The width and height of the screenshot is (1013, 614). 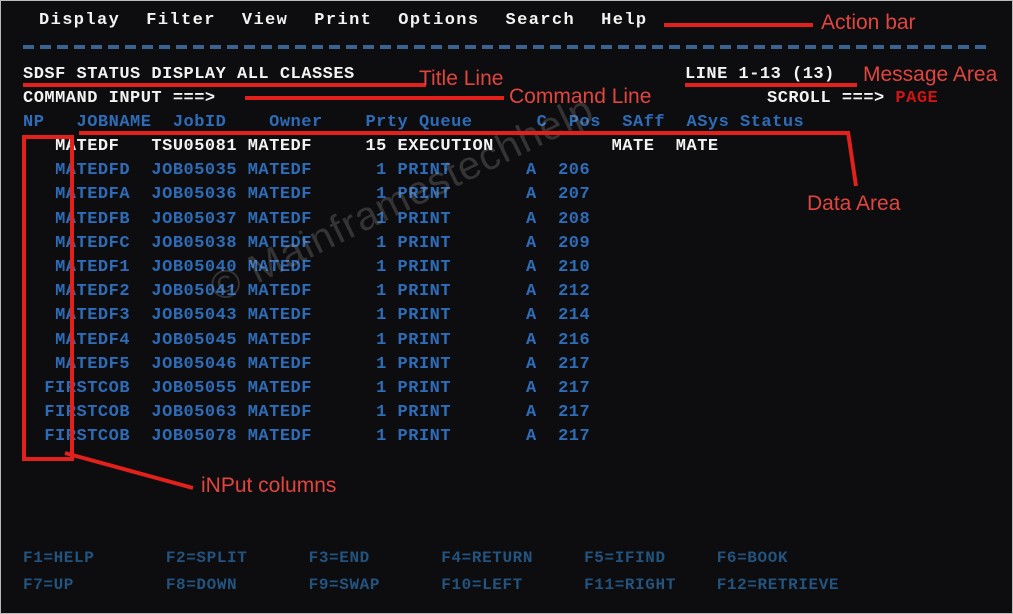 What do you see at coordinates (349, 20) in the screenshot?
I see `action-bar-item-print: Print` at bounding box center [349, 20].